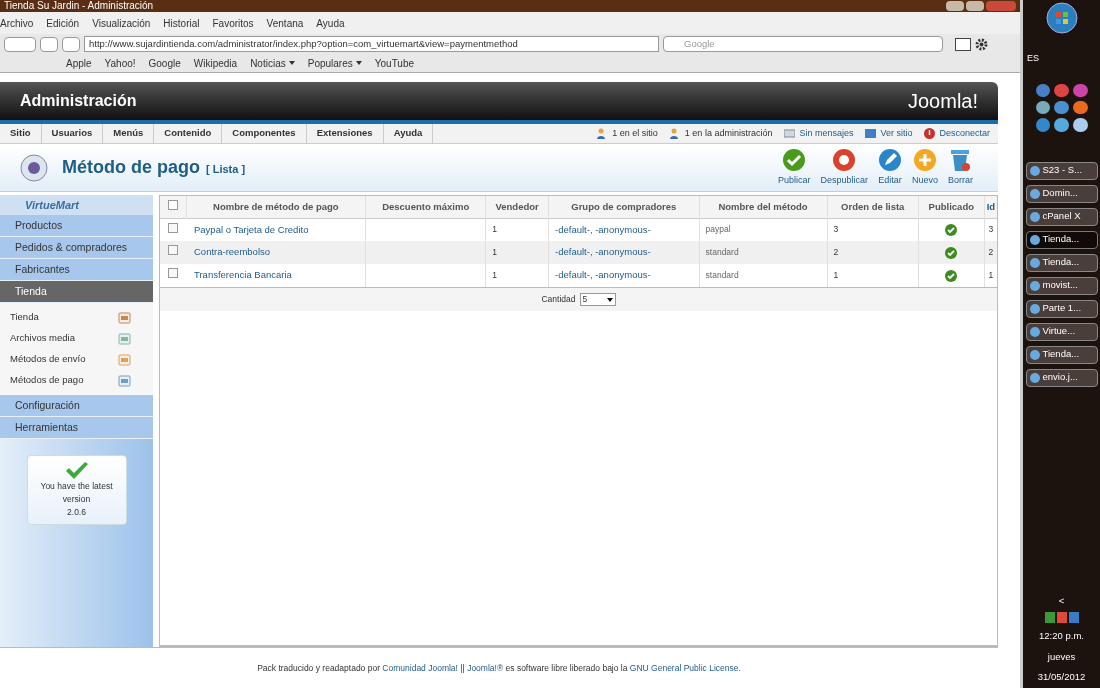 The width and height of the screenshot is (1100, 688). What do you see at coordinates (243, 275) in the screenshot?
I see `method-link: Transferencia Bancaria` at bounding box center [243, 275].